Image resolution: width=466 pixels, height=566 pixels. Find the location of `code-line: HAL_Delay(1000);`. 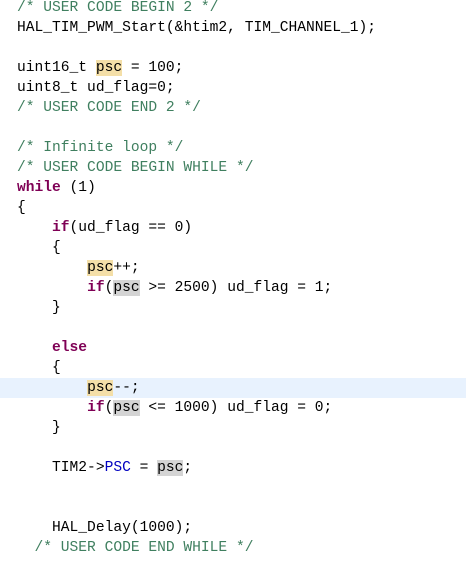

code-line: HAL_Delay(1000); is located at coordinates (233, 528).